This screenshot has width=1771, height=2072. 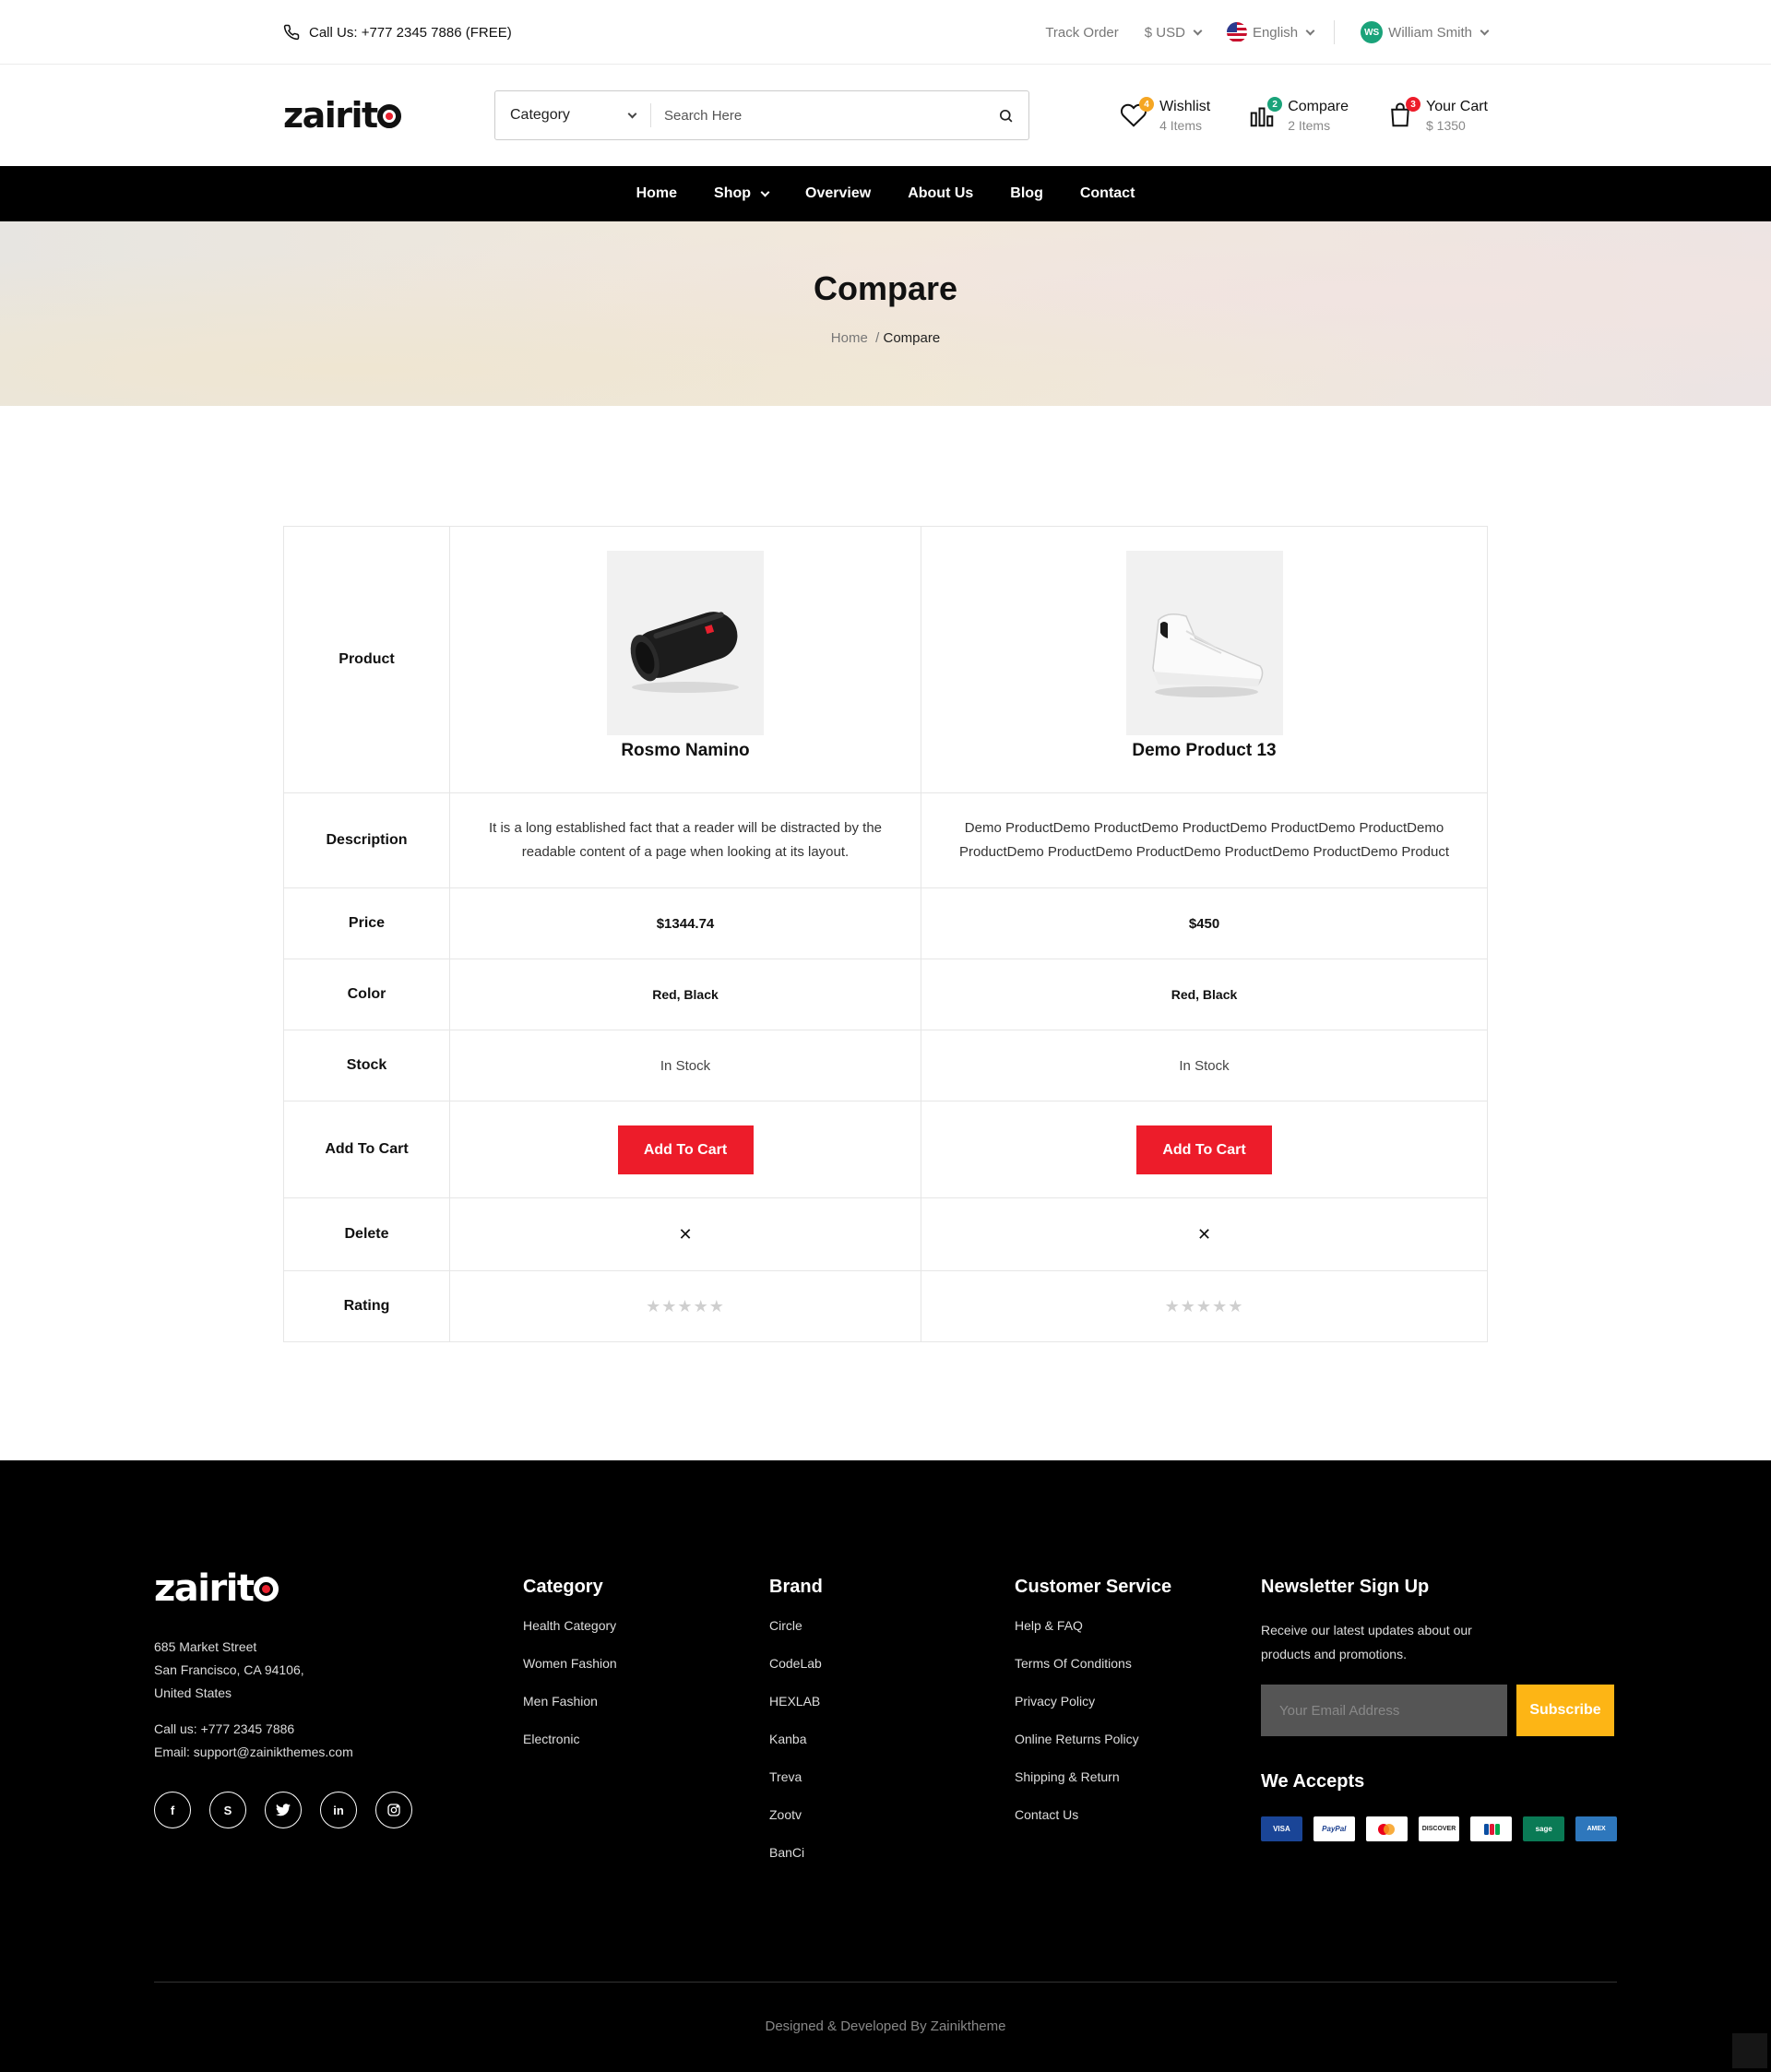 What do you see at coordinates (685, 924) in the screenshot?
I see `product-price: $1344.74` at bounding box center [685, 924].